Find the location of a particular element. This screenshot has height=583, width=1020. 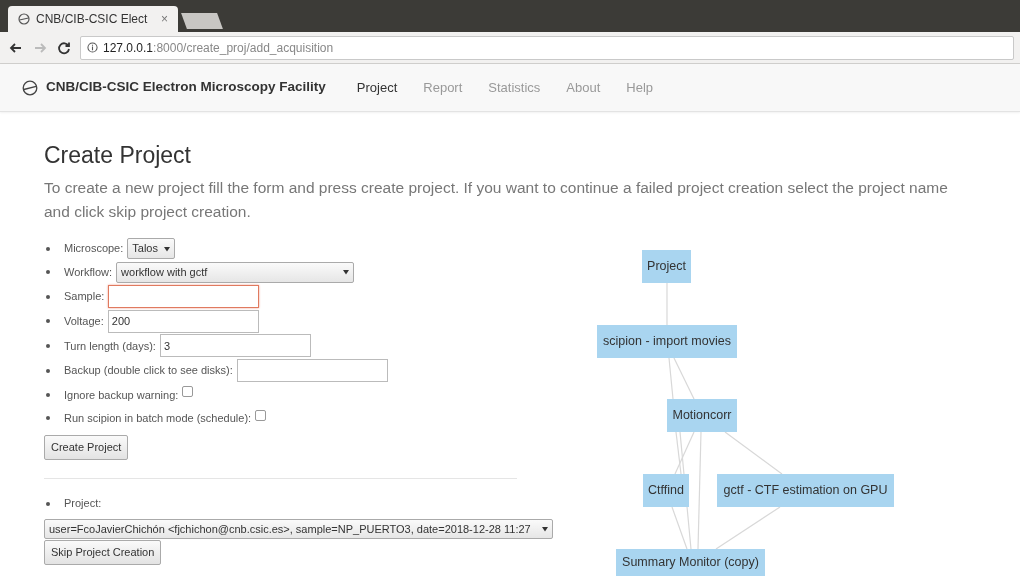

info-icon is located at coordinates (92, 47).